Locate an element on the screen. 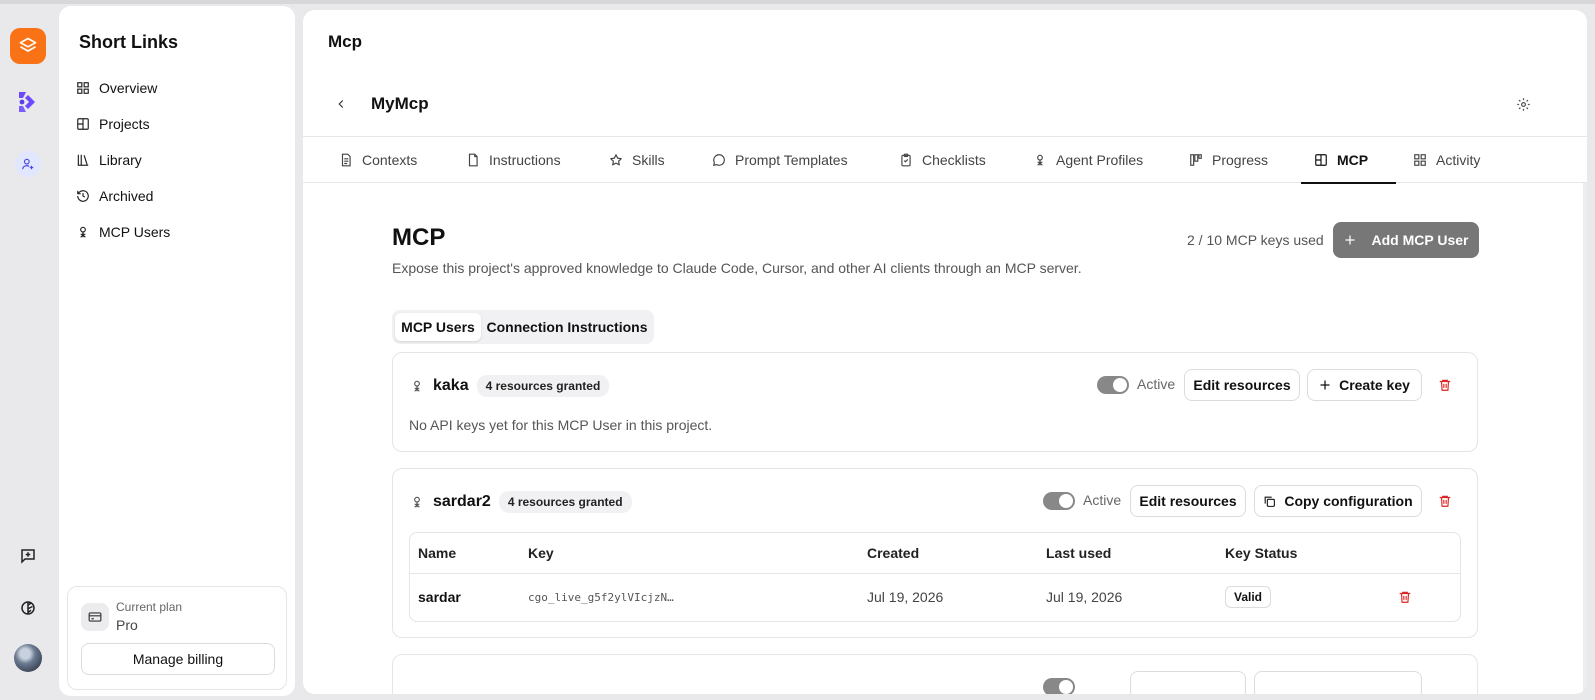  trash-icon is located at coordinates (1445, 385).